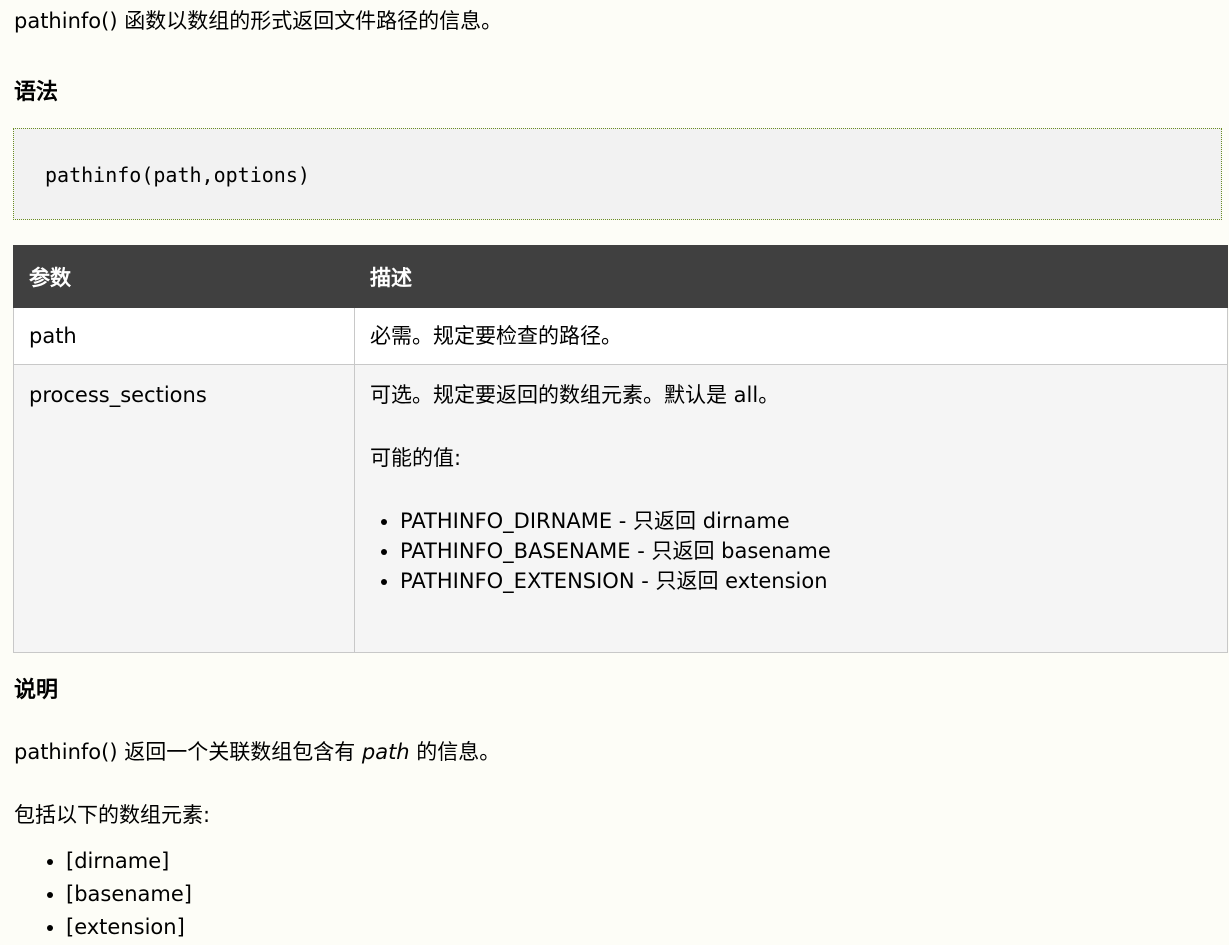 This screenshot has height=945, width=1229. Describe the element at coordinates (258, 21) in the screenshot. I see `intro-text: pathinfo() 函数以数组的形式返回文件路径的信息。` at that location.